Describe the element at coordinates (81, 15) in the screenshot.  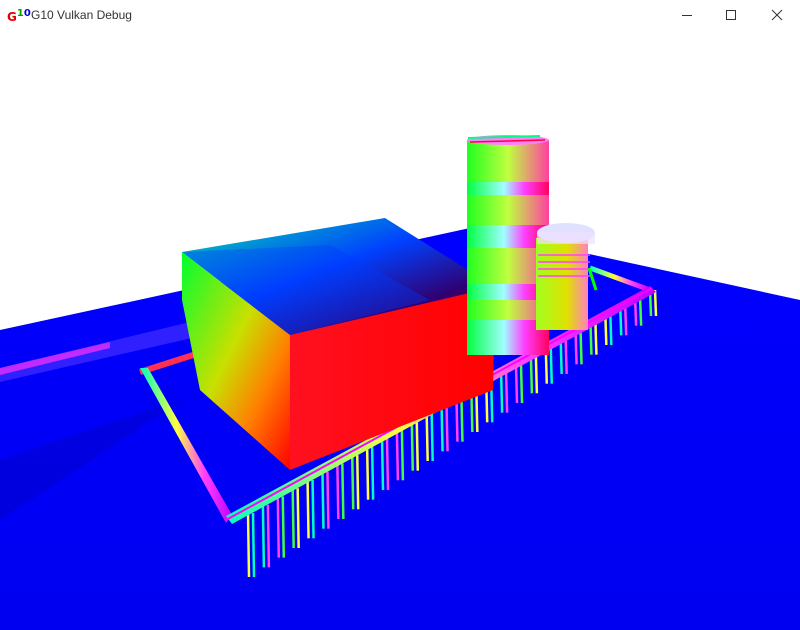
I see `window-title: G10 Vulkan Debug` at that location.